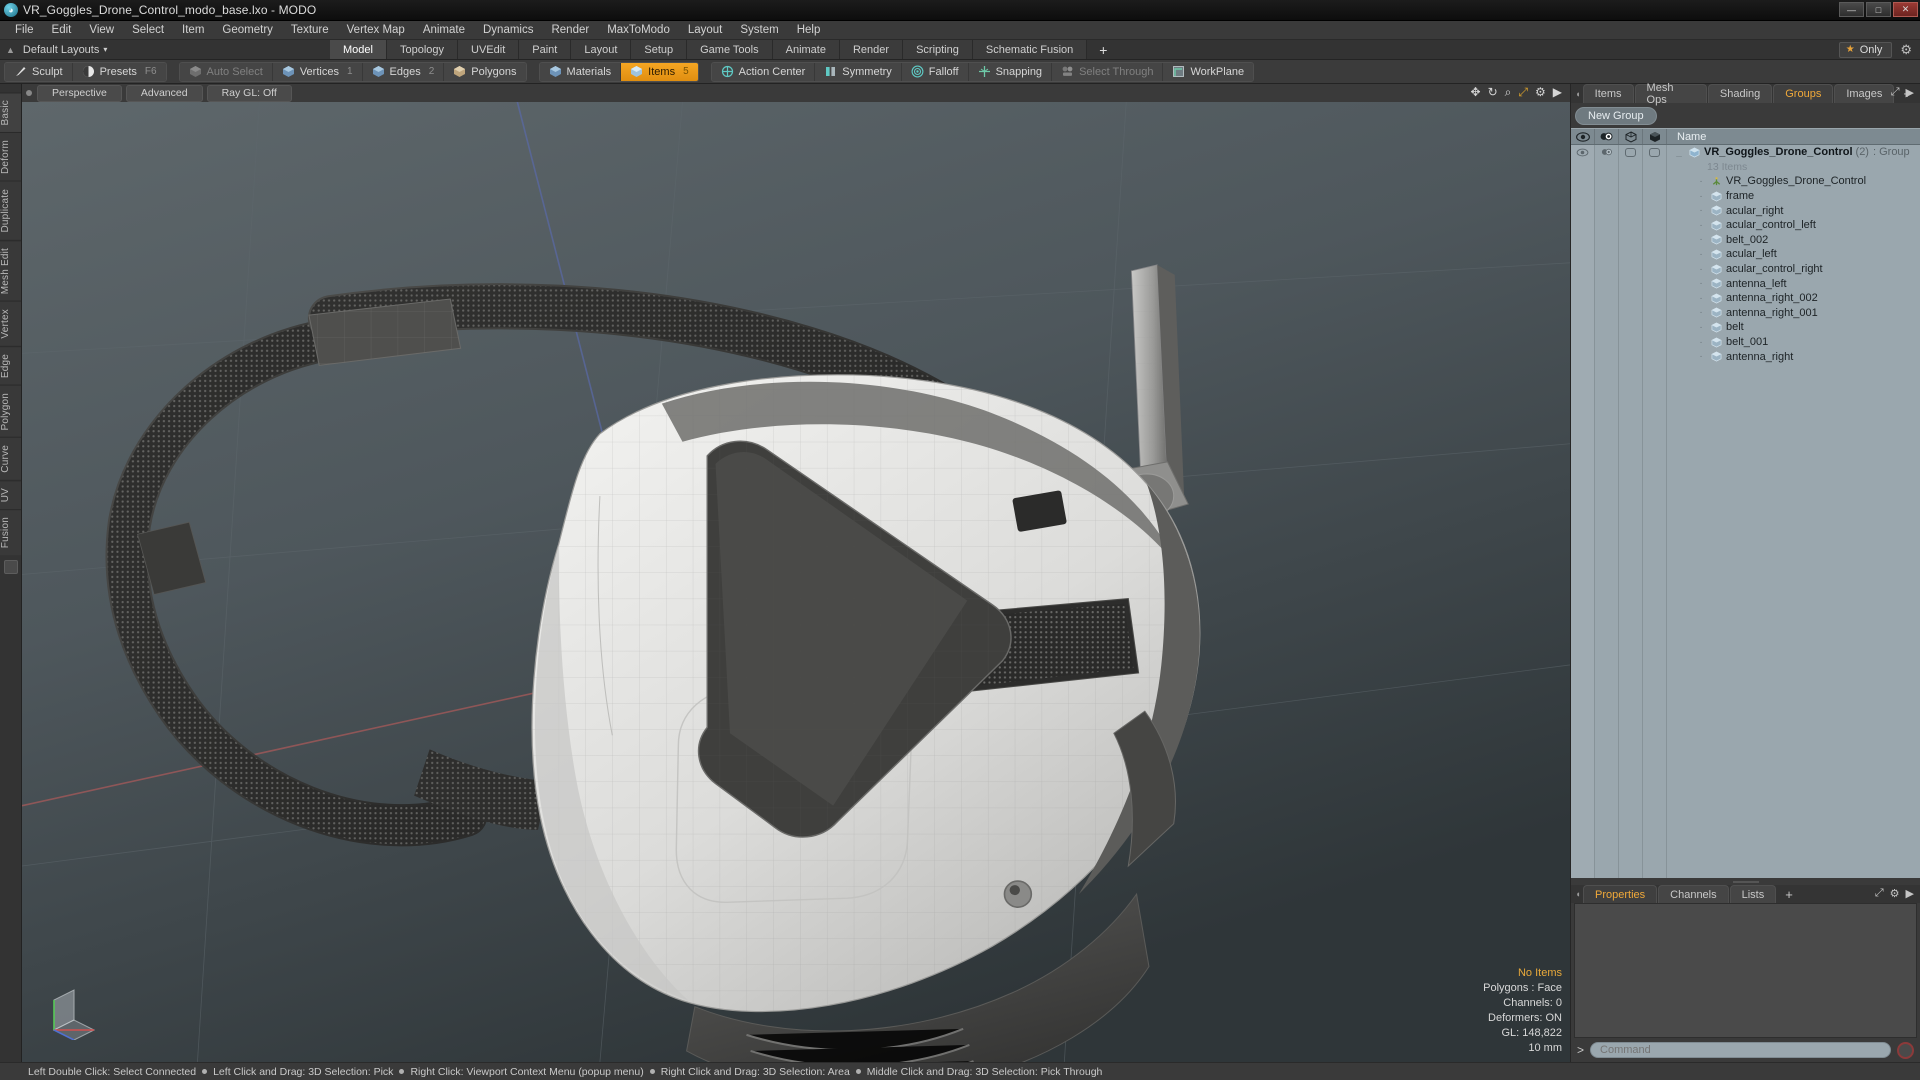 Image resolution: width=1920 pixels, height=1080 pixels. I want to click on layout-tab-paint: Paint, so click(545, 49).